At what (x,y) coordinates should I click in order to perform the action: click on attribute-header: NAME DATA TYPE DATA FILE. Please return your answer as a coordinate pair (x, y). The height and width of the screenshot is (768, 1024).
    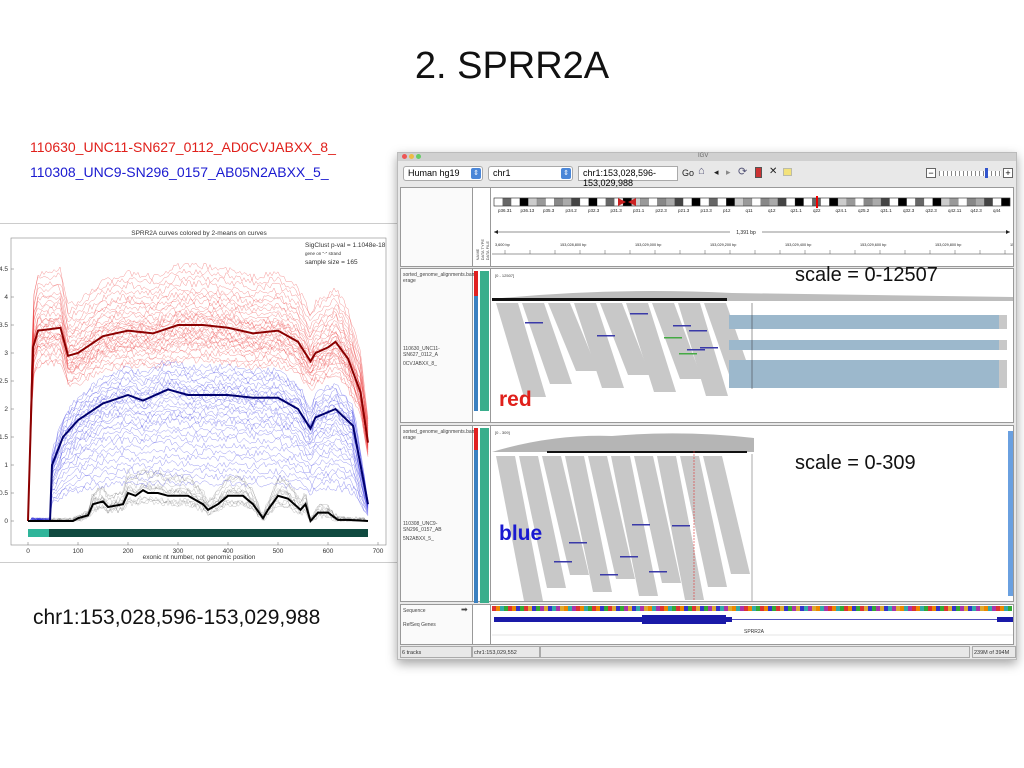
    Looking at the image, I should click on (482, 227).